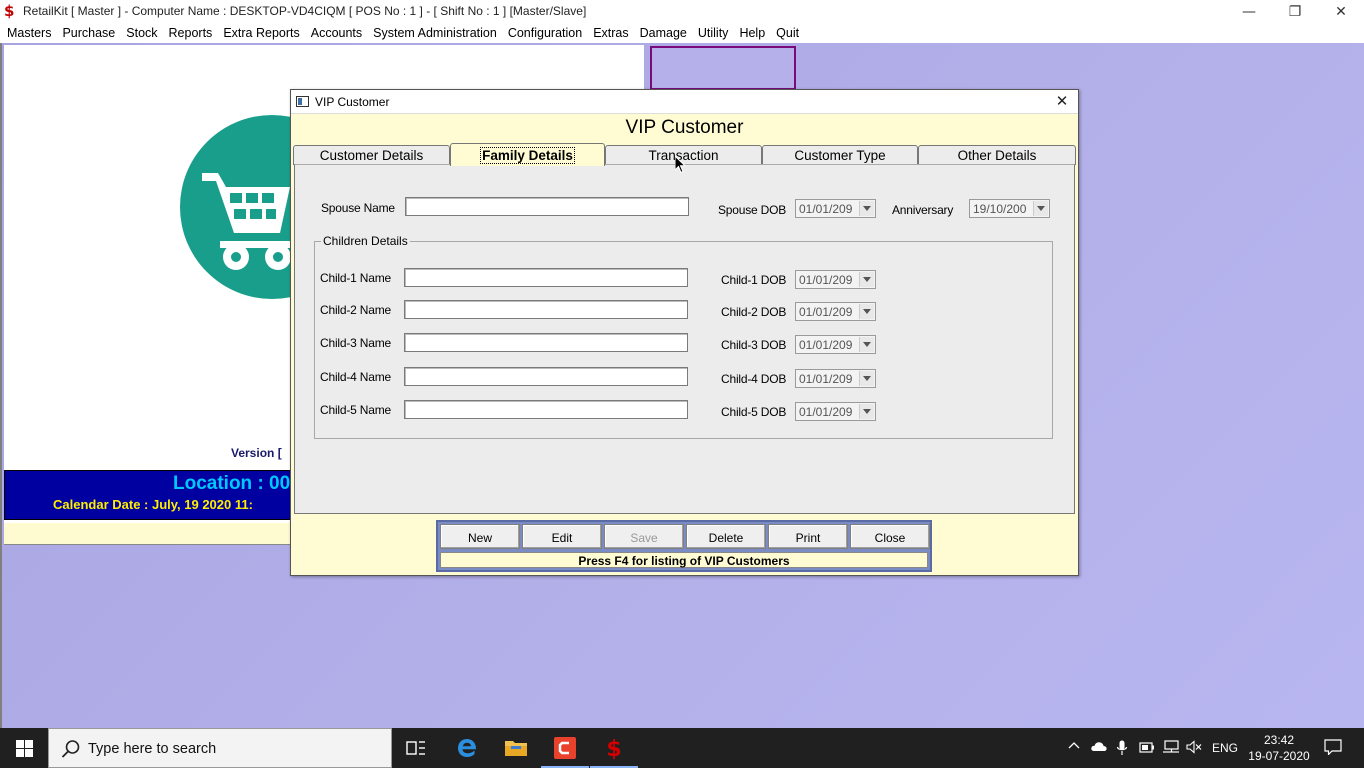 The width and height of the screenshot is (1364, 768). I want to click on tab-family-details: Family Details, so click(527, 154).